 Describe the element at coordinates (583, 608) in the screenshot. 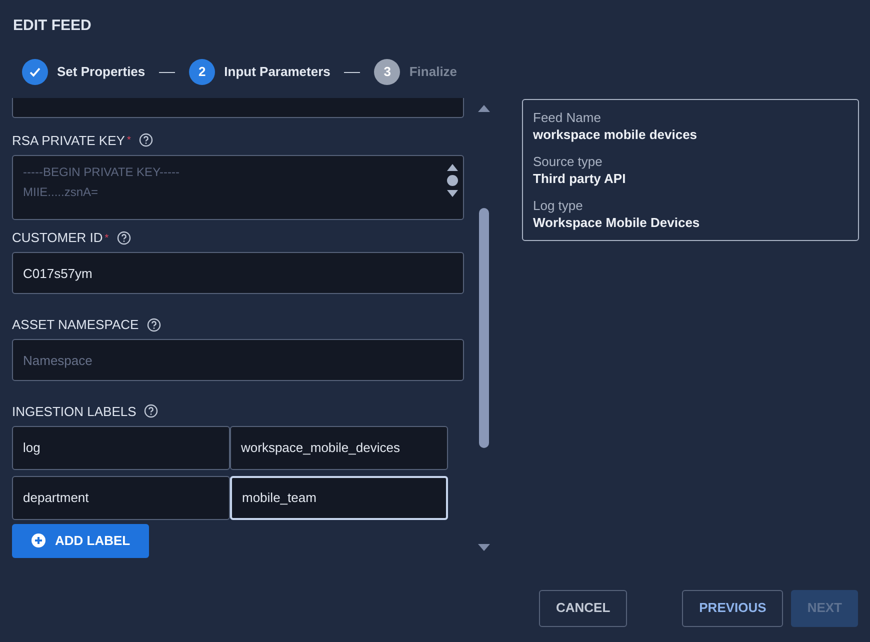

I see `dialog-button: CANCEL` at that location.